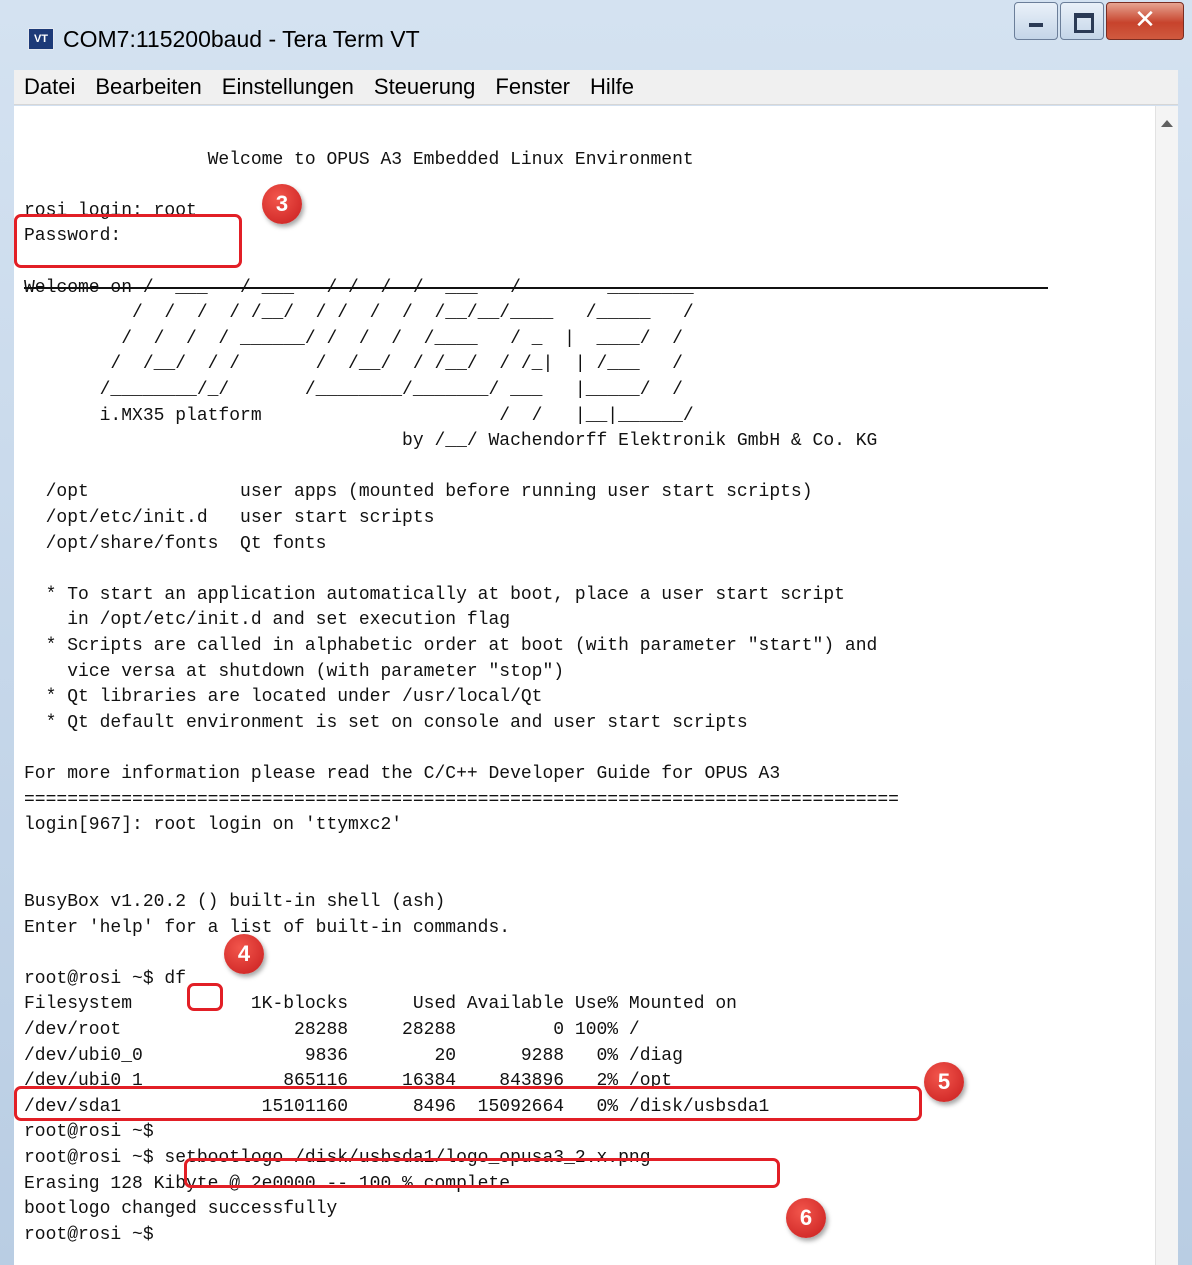  What do you see at coordinates (241, 39) in the screenshot?
I see `window-title: COM7:115200baud - Tera Term VT` at bounding box center [241, 39].